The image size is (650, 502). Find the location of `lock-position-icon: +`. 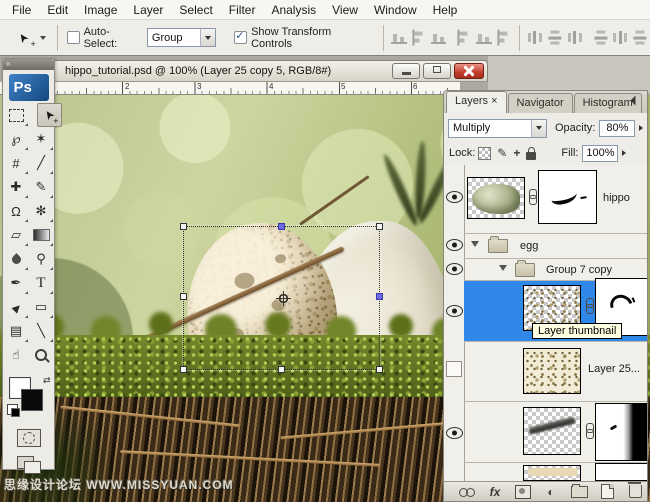

lock-position-icon: + is located at coordinates (516, 153).